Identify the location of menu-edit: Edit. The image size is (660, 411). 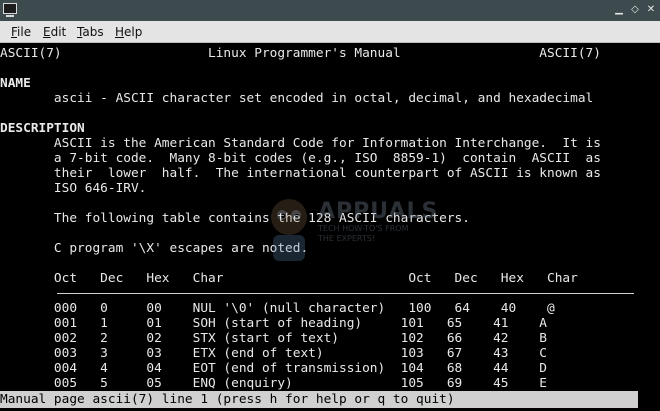
(54, 32).